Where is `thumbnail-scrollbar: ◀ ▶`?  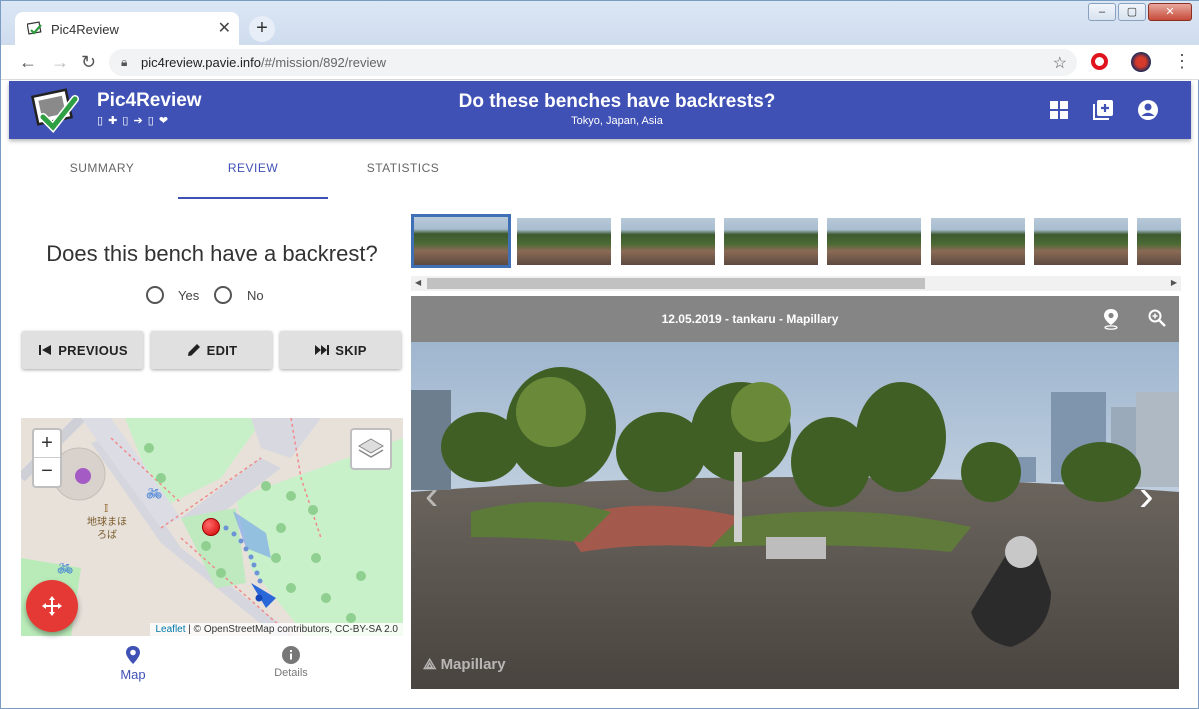
thumbnail-scrollbar: ◀ ▶ is located at coordinates (796, 283).